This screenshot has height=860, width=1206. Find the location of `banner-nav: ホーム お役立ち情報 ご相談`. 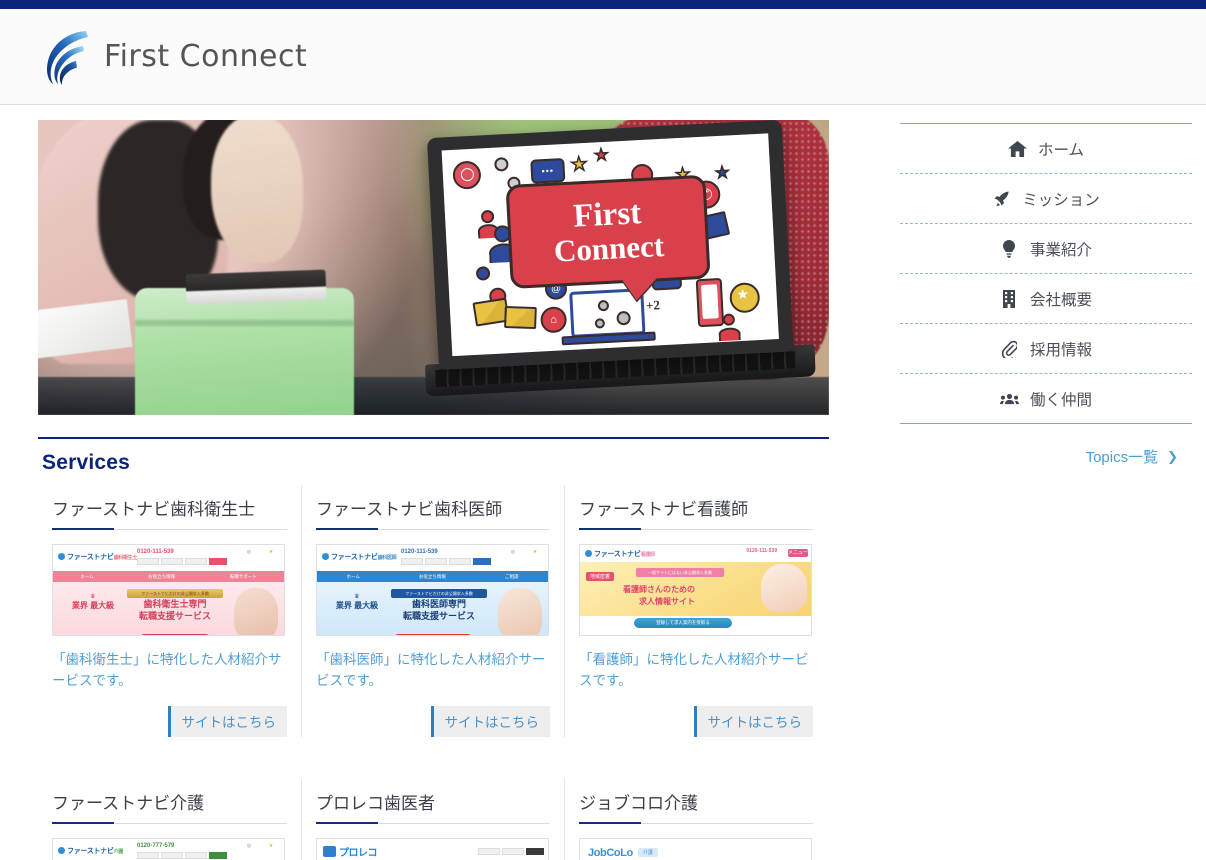

banner-nav: ホーム お役立ち情報 ご相談 is located at coordinates (432, 576).